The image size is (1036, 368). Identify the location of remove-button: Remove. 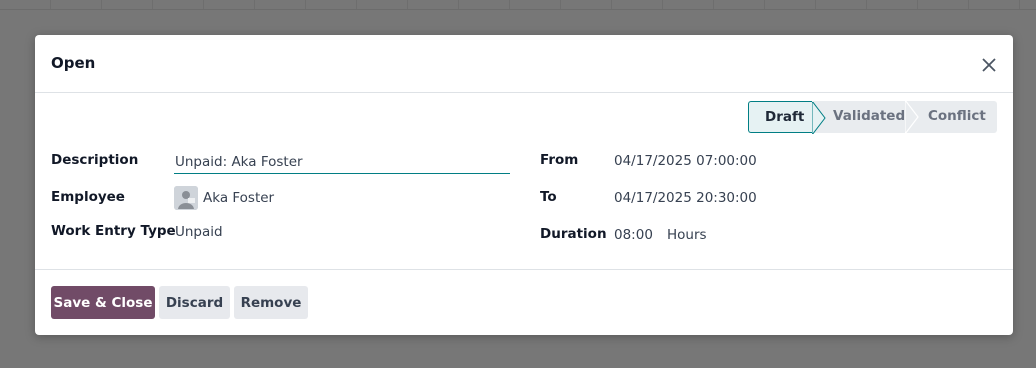
(271, 302).